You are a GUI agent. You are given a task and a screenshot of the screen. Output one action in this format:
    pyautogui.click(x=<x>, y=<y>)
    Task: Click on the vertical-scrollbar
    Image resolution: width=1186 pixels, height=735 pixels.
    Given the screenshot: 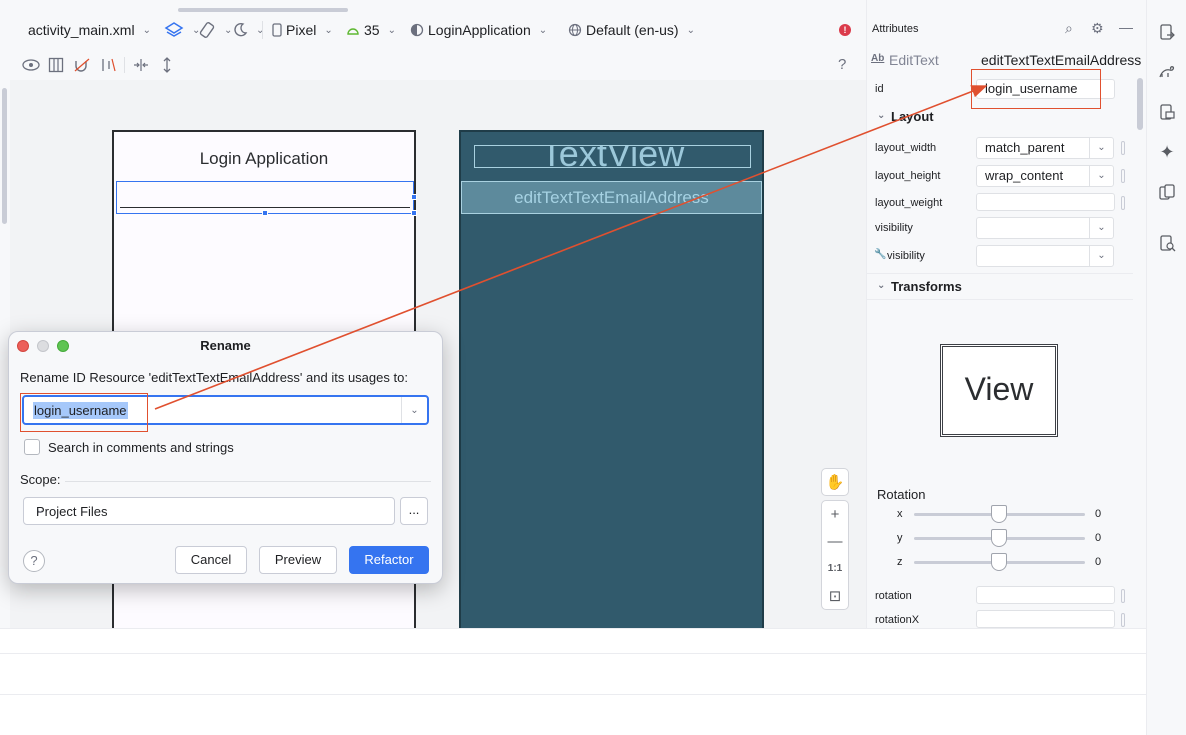 What is the action you would take?
    pyautogui.click(x=4, y=156)
    